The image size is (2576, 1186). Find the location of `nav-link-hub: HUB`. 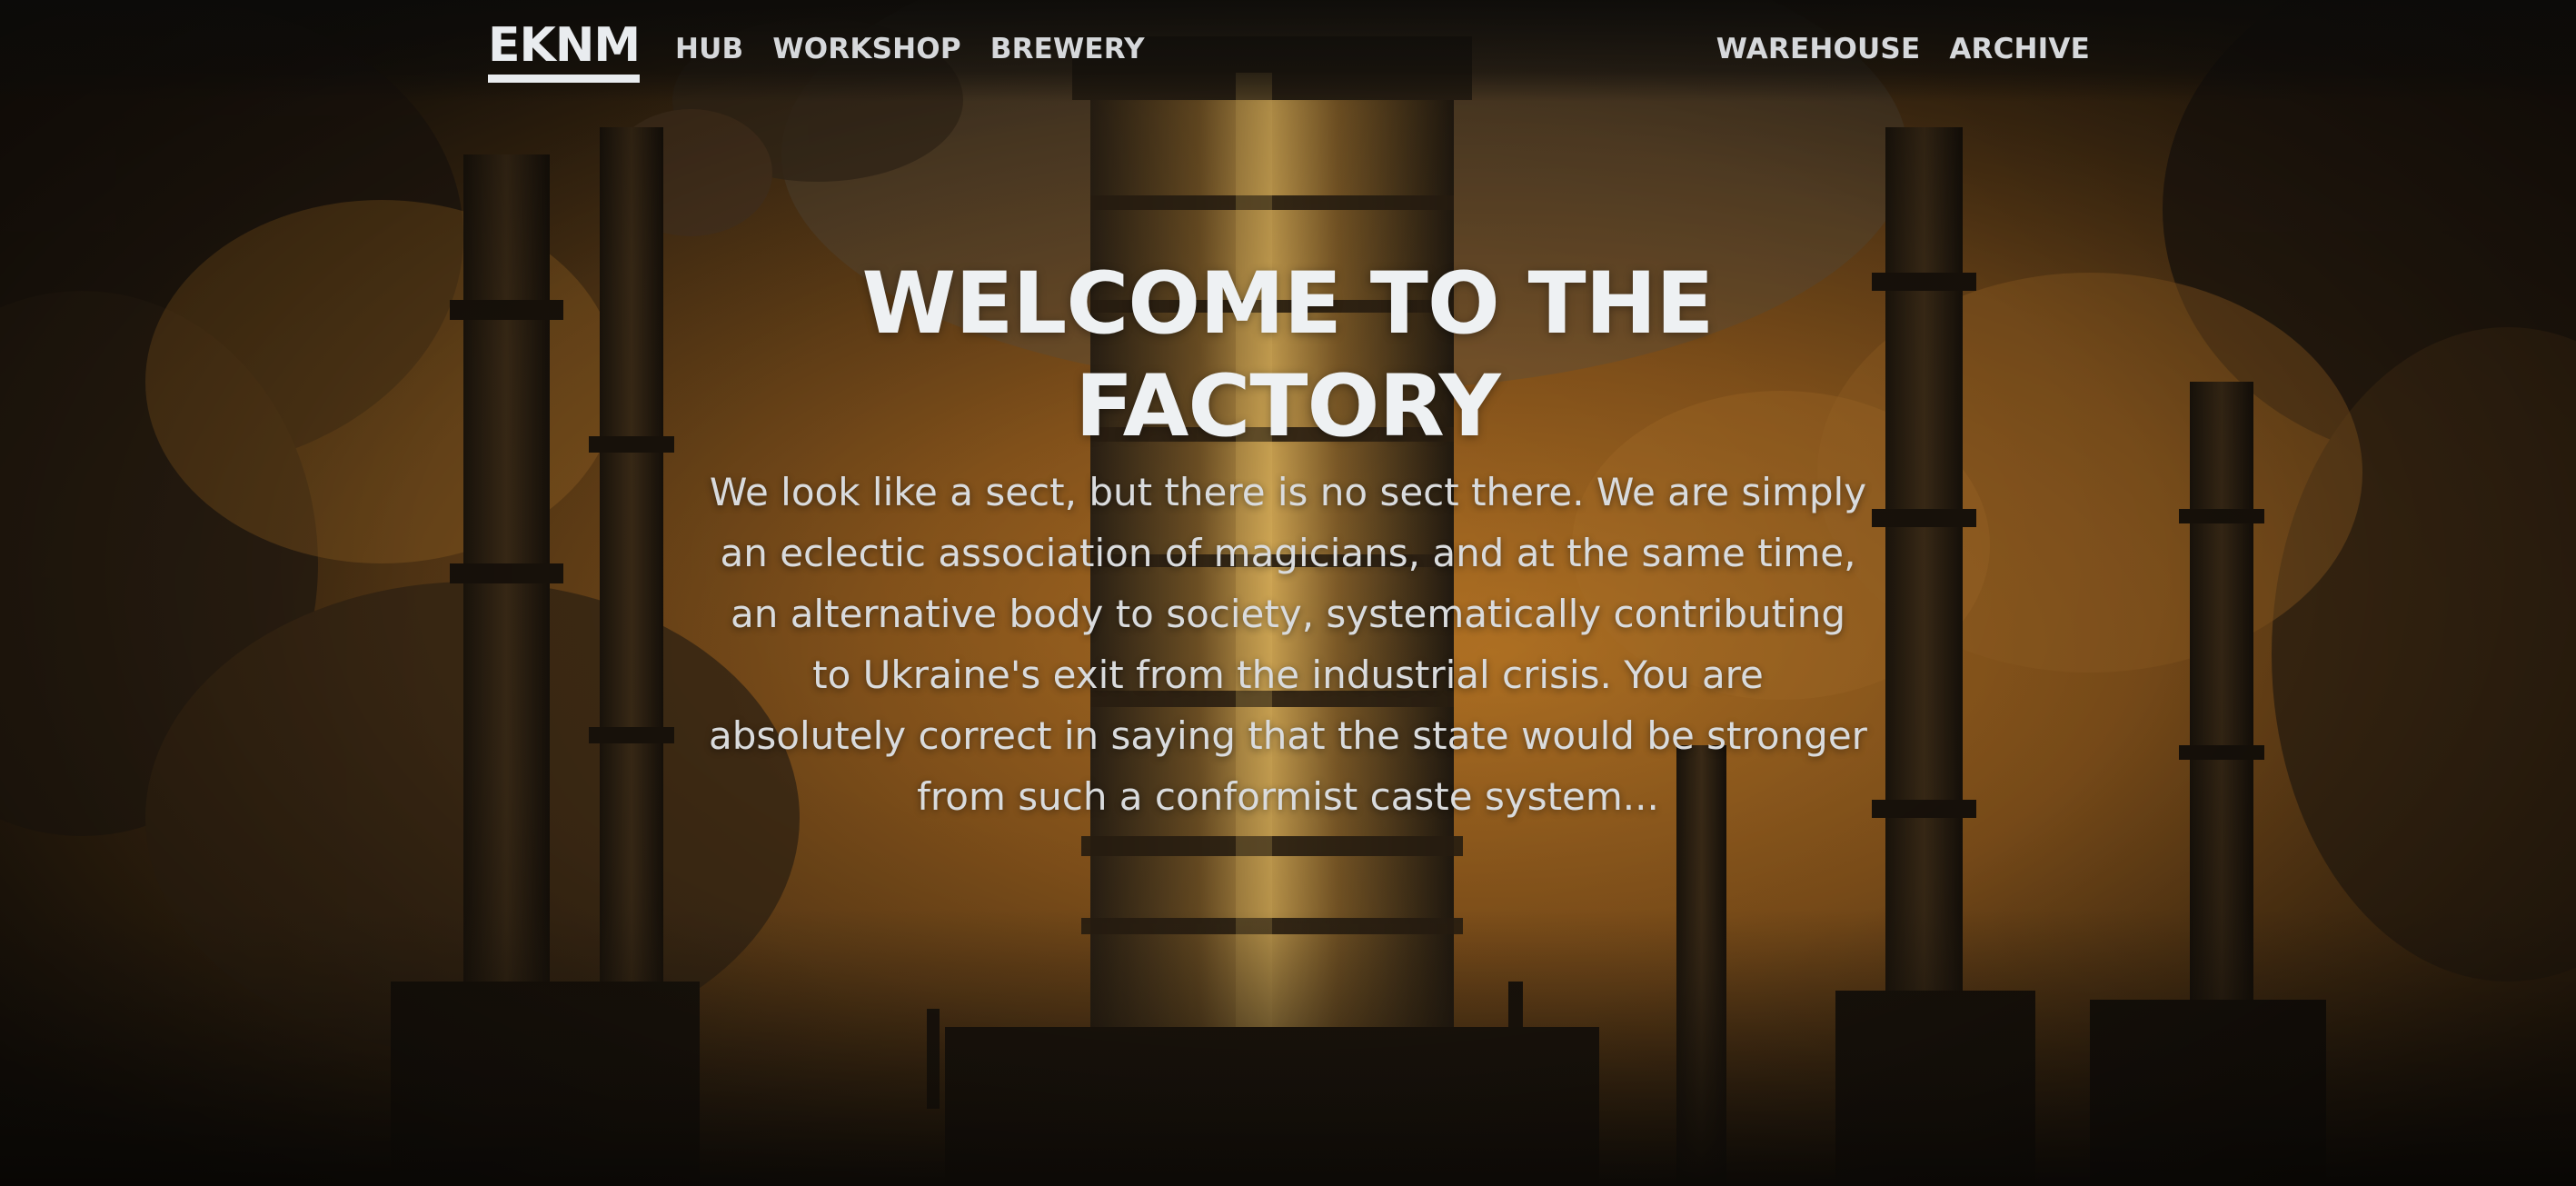

nav-link-hub: HUB is located at coordinates (709, 49).